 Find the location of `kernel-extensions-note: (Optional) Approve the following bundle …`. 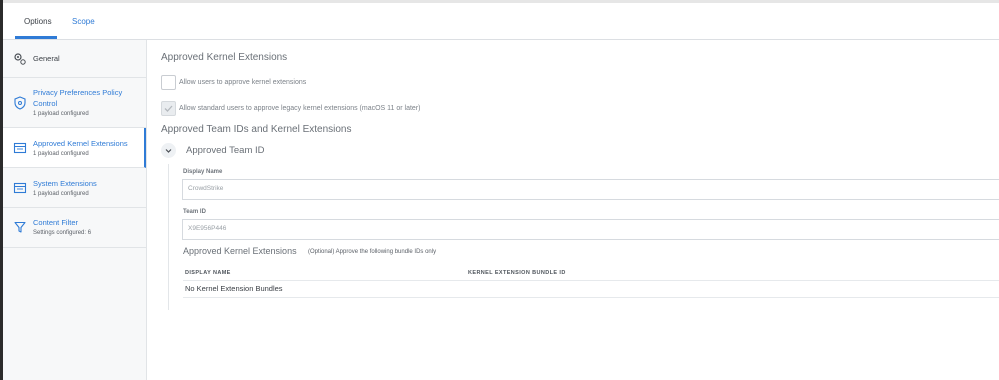

kernel-extensions-note: (Optional) Approve the following bundle … is located at coordinates (372, 252).